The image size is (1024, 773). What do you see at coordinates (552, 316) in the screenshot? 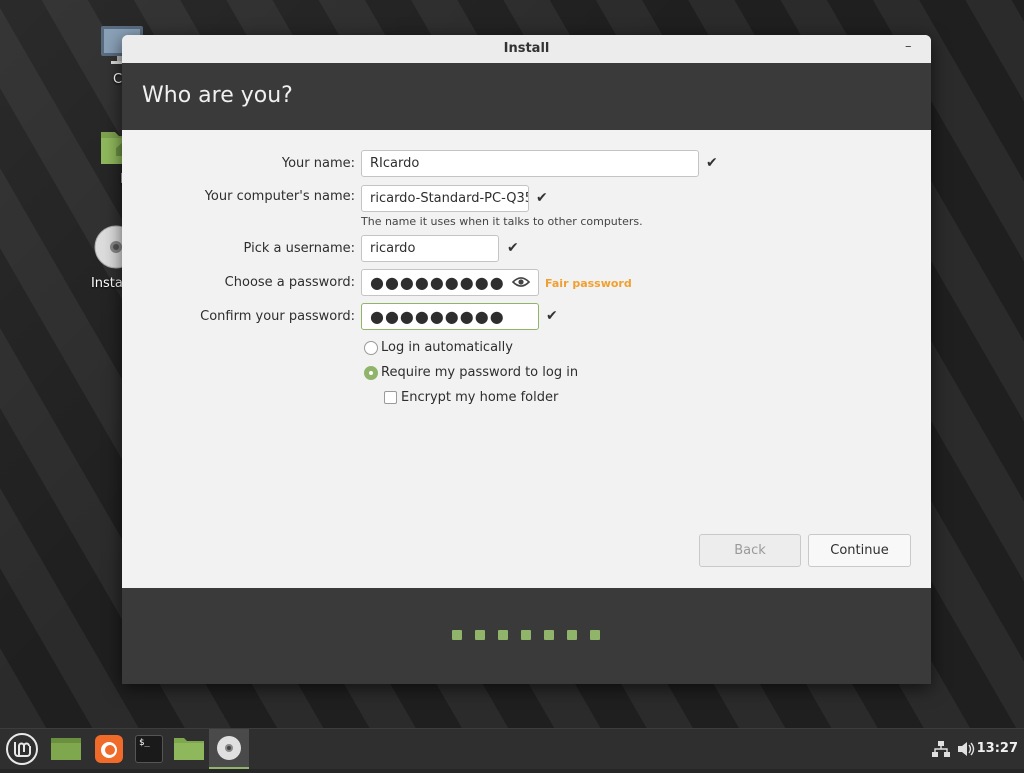
I see `confirm-password-valid-check-icon: ✔` at bounding box center [552, 316].